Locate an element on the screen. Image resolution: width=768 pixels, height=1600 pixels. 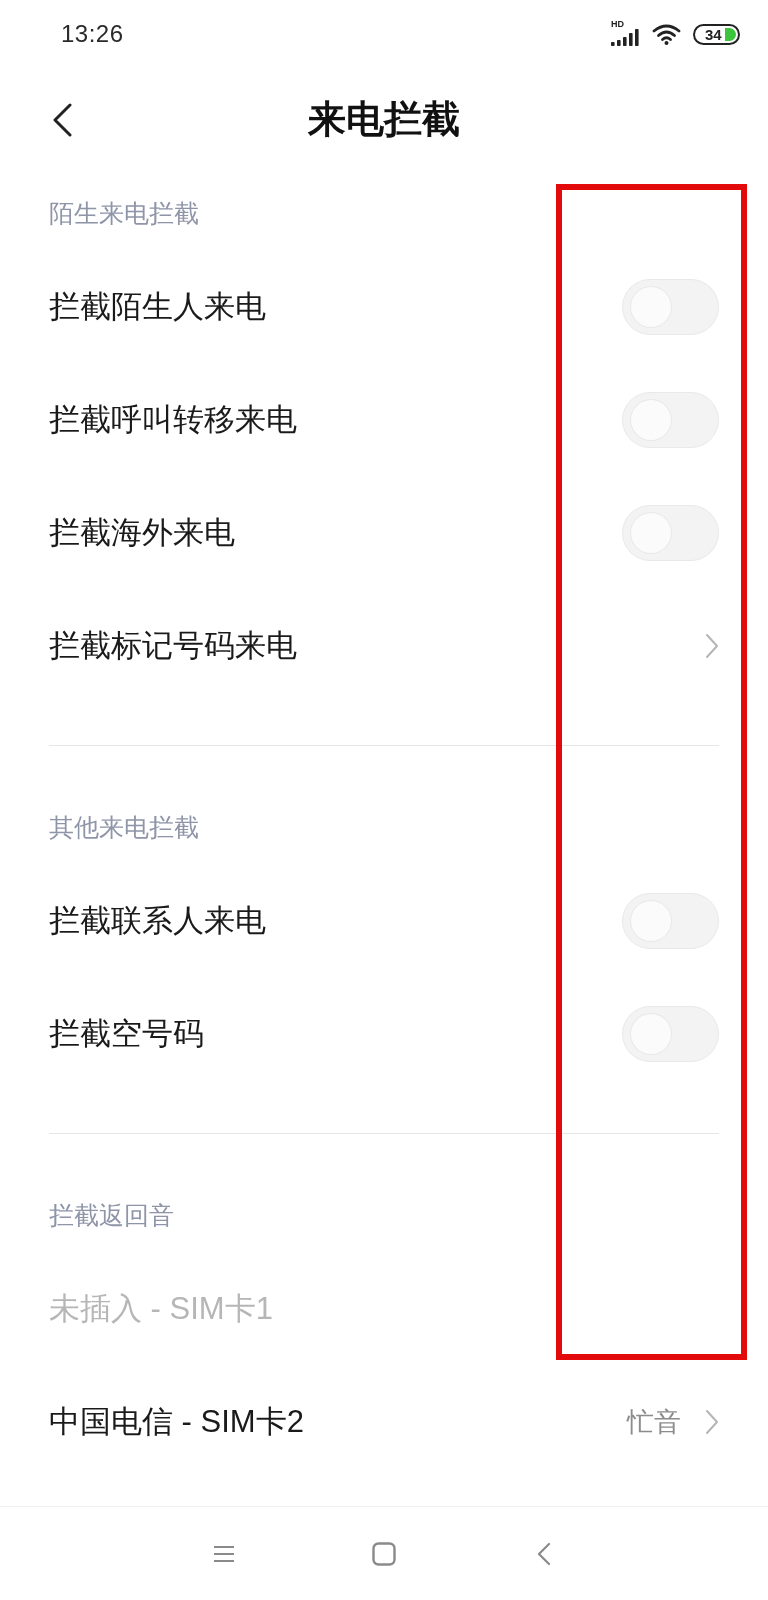
page-title: 来电拦截 is located at coordinates (384, 120).